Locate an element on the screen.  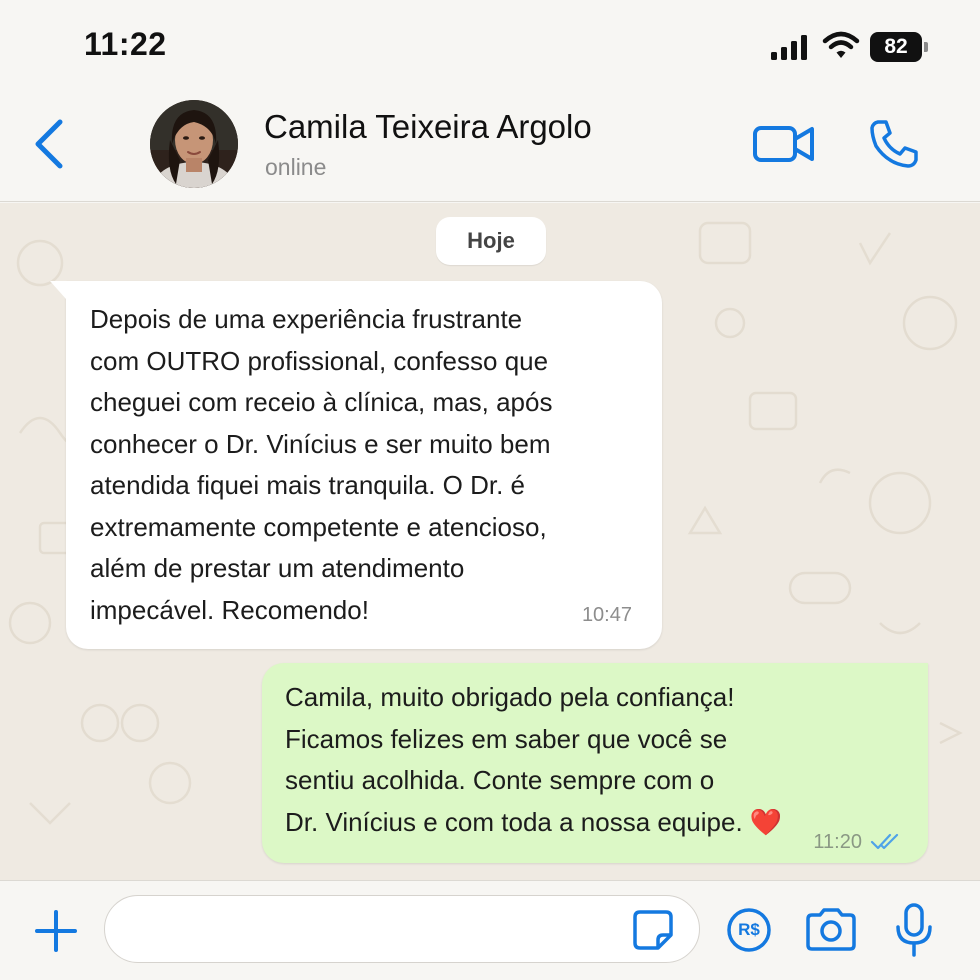
camera-button is located at coordinates (831, 930).